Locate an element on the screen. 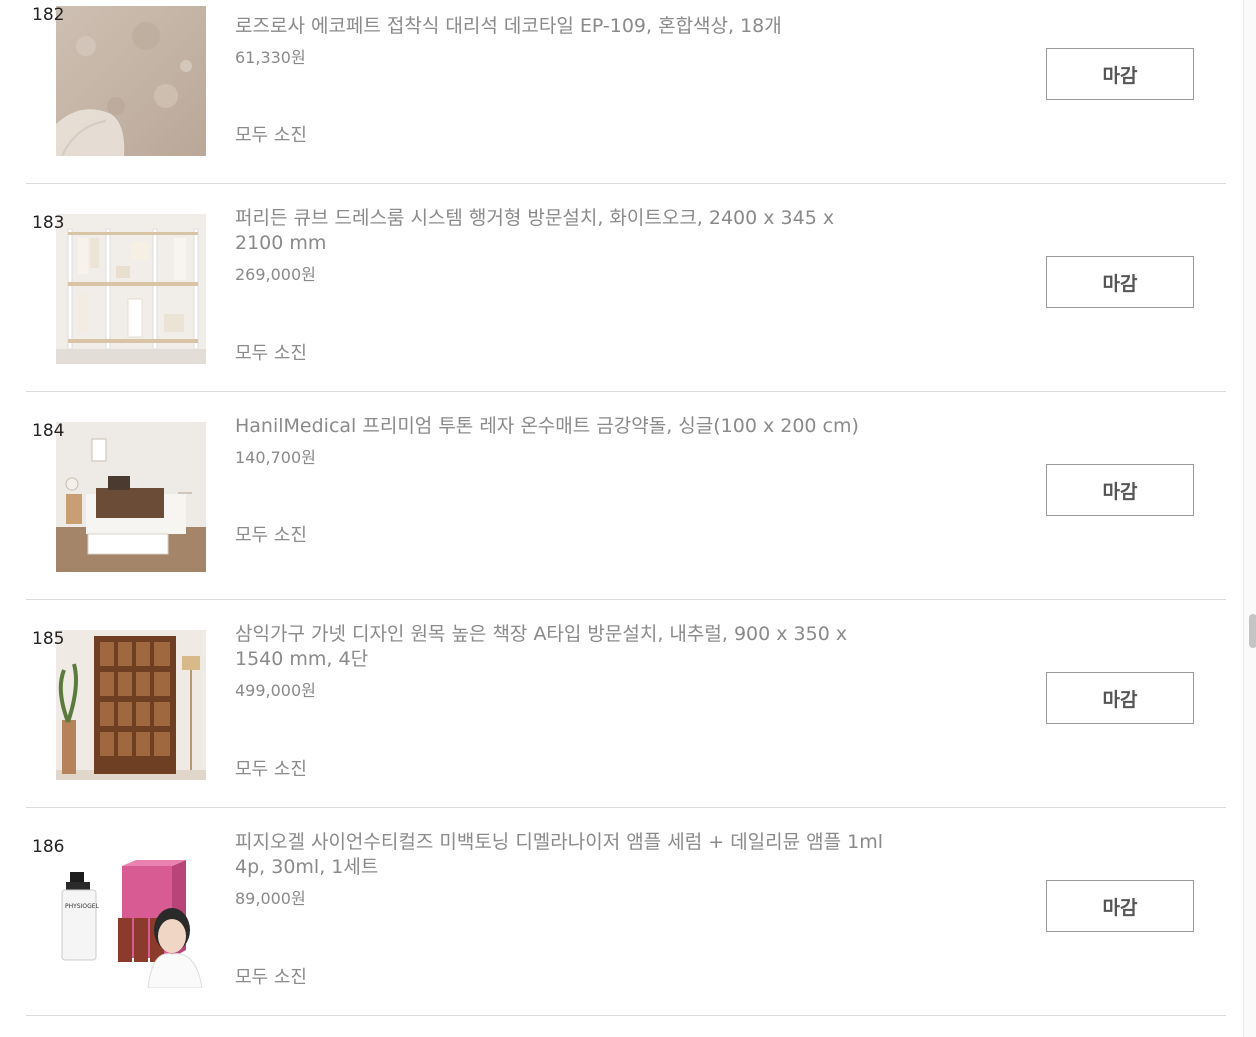  item-number: 186 is located at coordinates (48, 847).